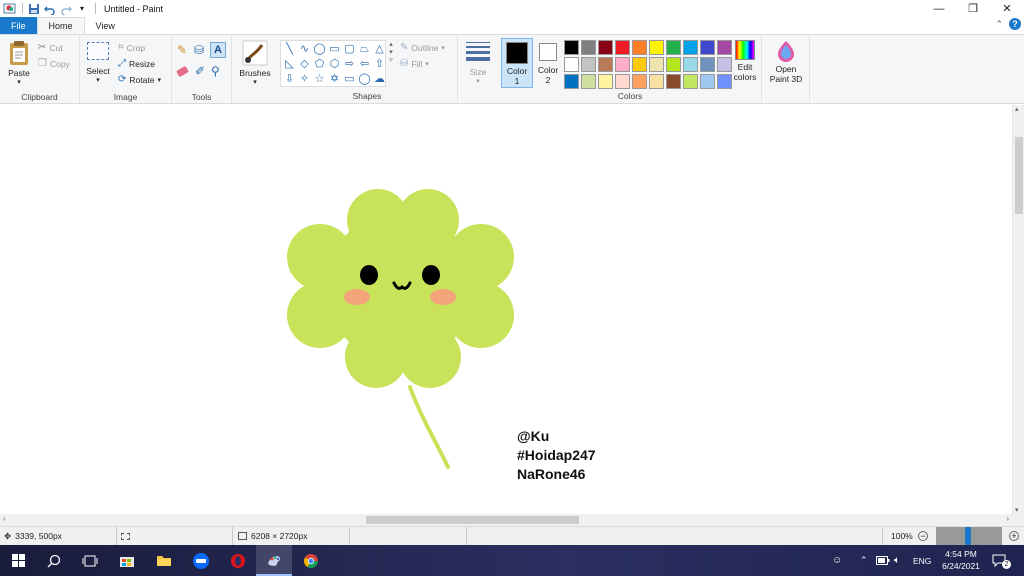 The image size is (1024, 576). I want to click on vertical-scrollbar: ▴ ▾, so click(1018, 309).